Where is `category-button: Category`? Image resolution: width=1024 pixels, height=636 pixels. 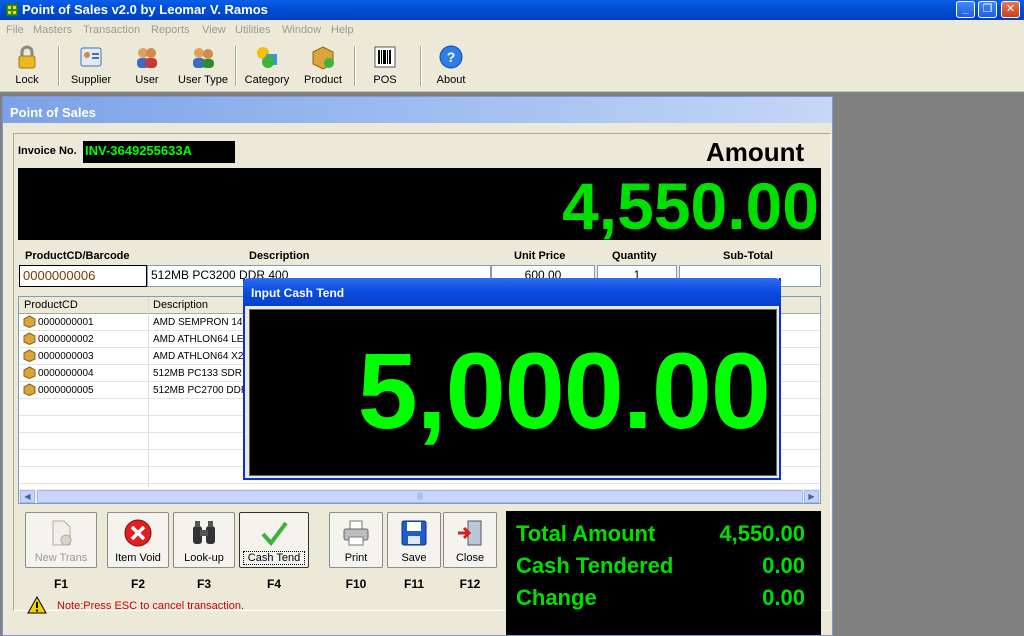
category-button: Category is located at coordinates (267, 67).